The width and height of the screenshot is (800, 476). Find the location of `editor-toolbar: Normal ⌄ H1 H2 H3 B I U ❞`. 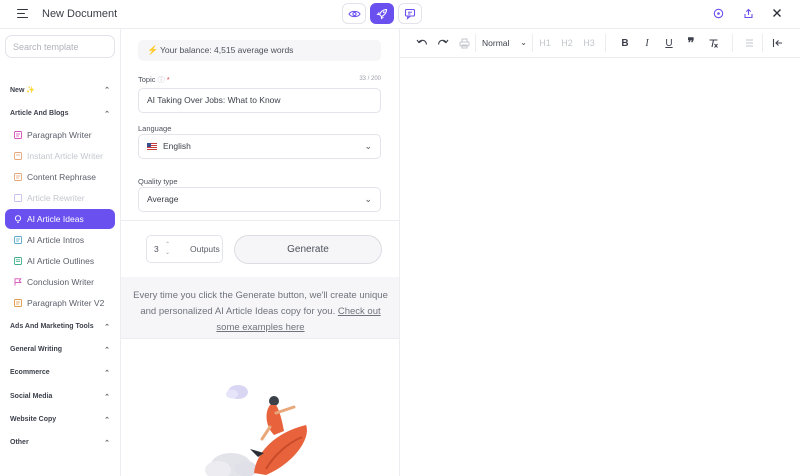

editor-toolbar: Normal ⌄ H1 H2 H3 B I U ❞ is located at coordinates (600, 43).